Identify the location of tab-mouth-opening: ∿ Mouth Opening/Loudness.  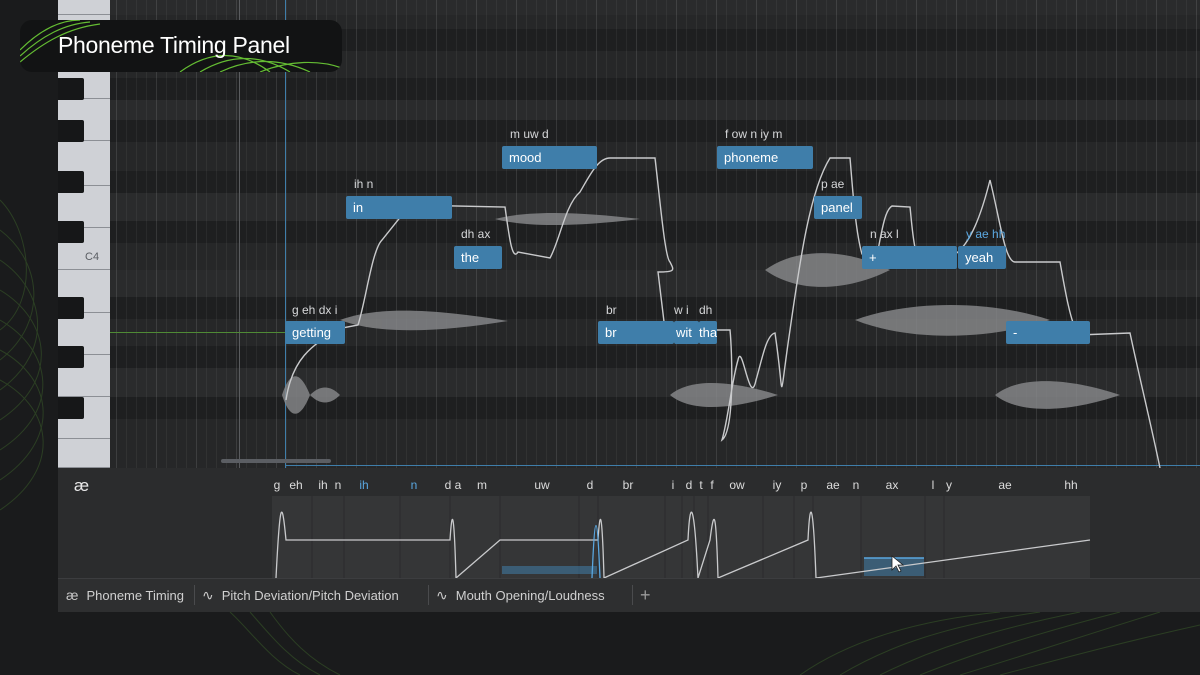
(520, 595).